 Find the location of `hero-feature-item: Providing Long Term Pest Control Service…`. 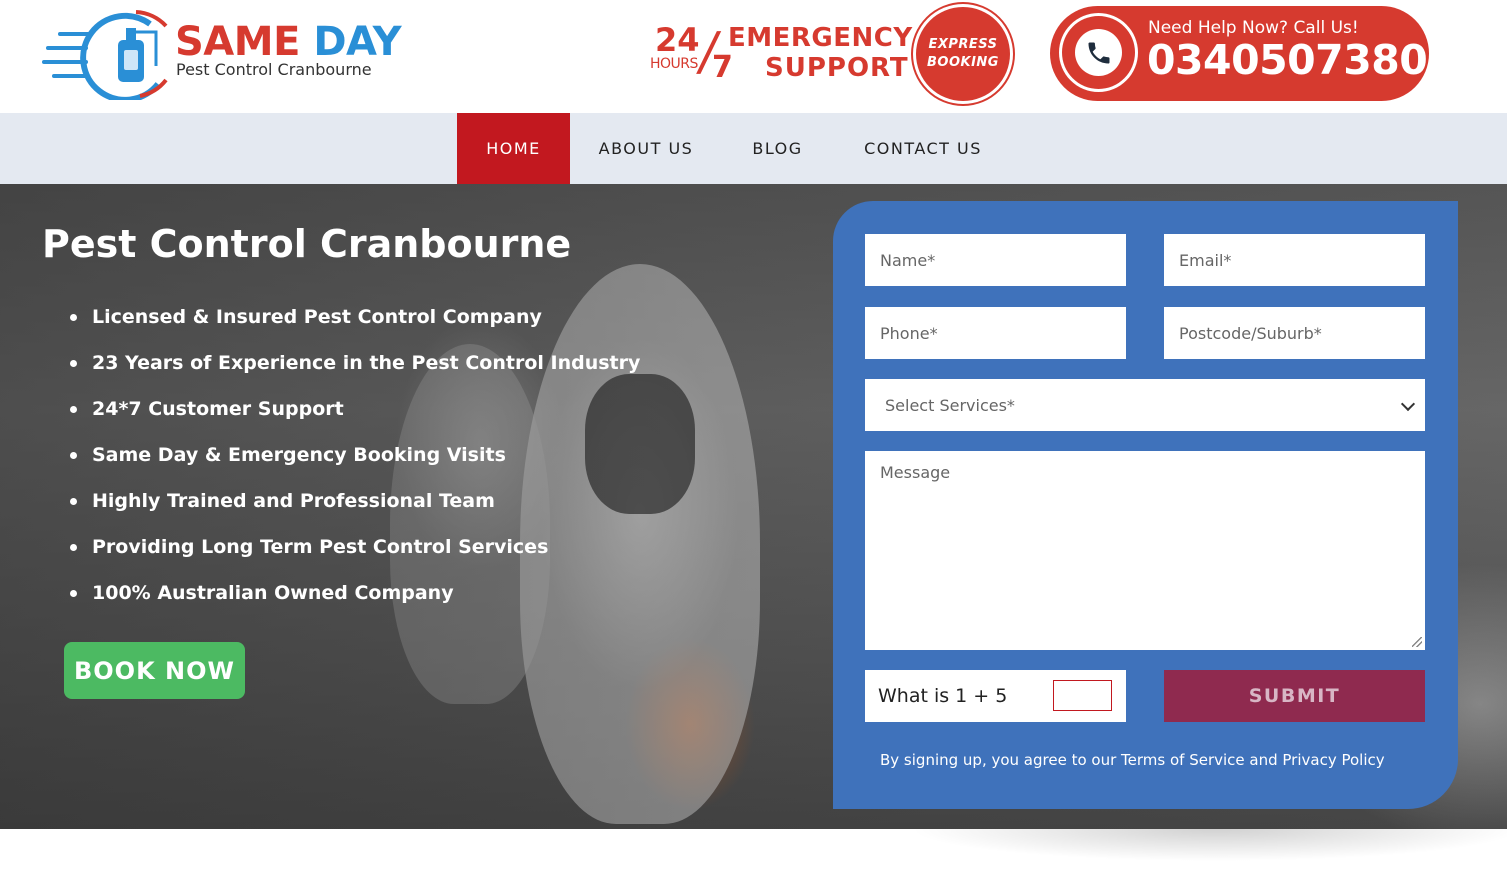

hero-feature-item: Providing Long Term Pest Control Service… is located at coordinates (355, 555).